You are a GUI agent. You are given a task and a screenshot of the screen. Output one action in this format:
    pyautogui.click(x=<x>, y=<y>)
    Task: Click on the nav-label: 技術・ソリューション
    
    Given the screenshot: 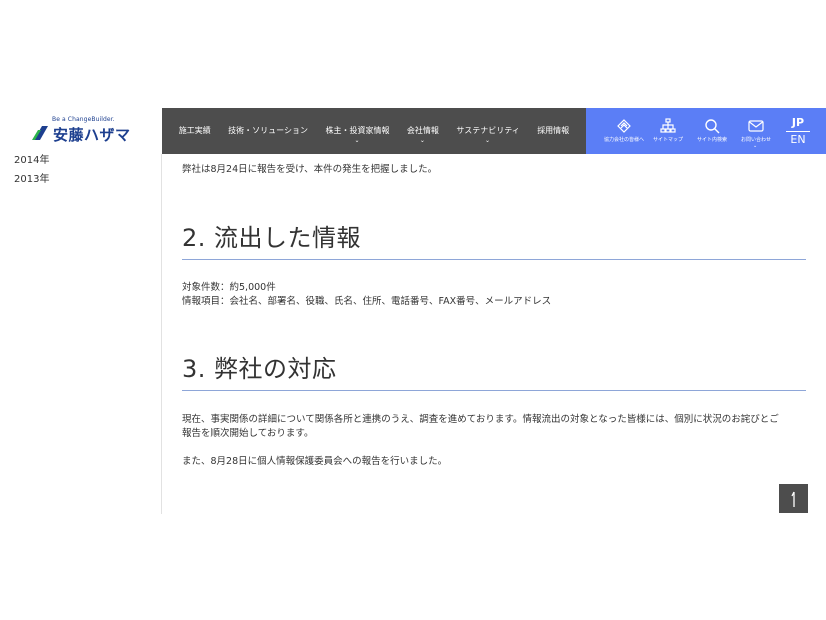 What is the action you would take?
    pyautogui.click(x=268, y=130)
    